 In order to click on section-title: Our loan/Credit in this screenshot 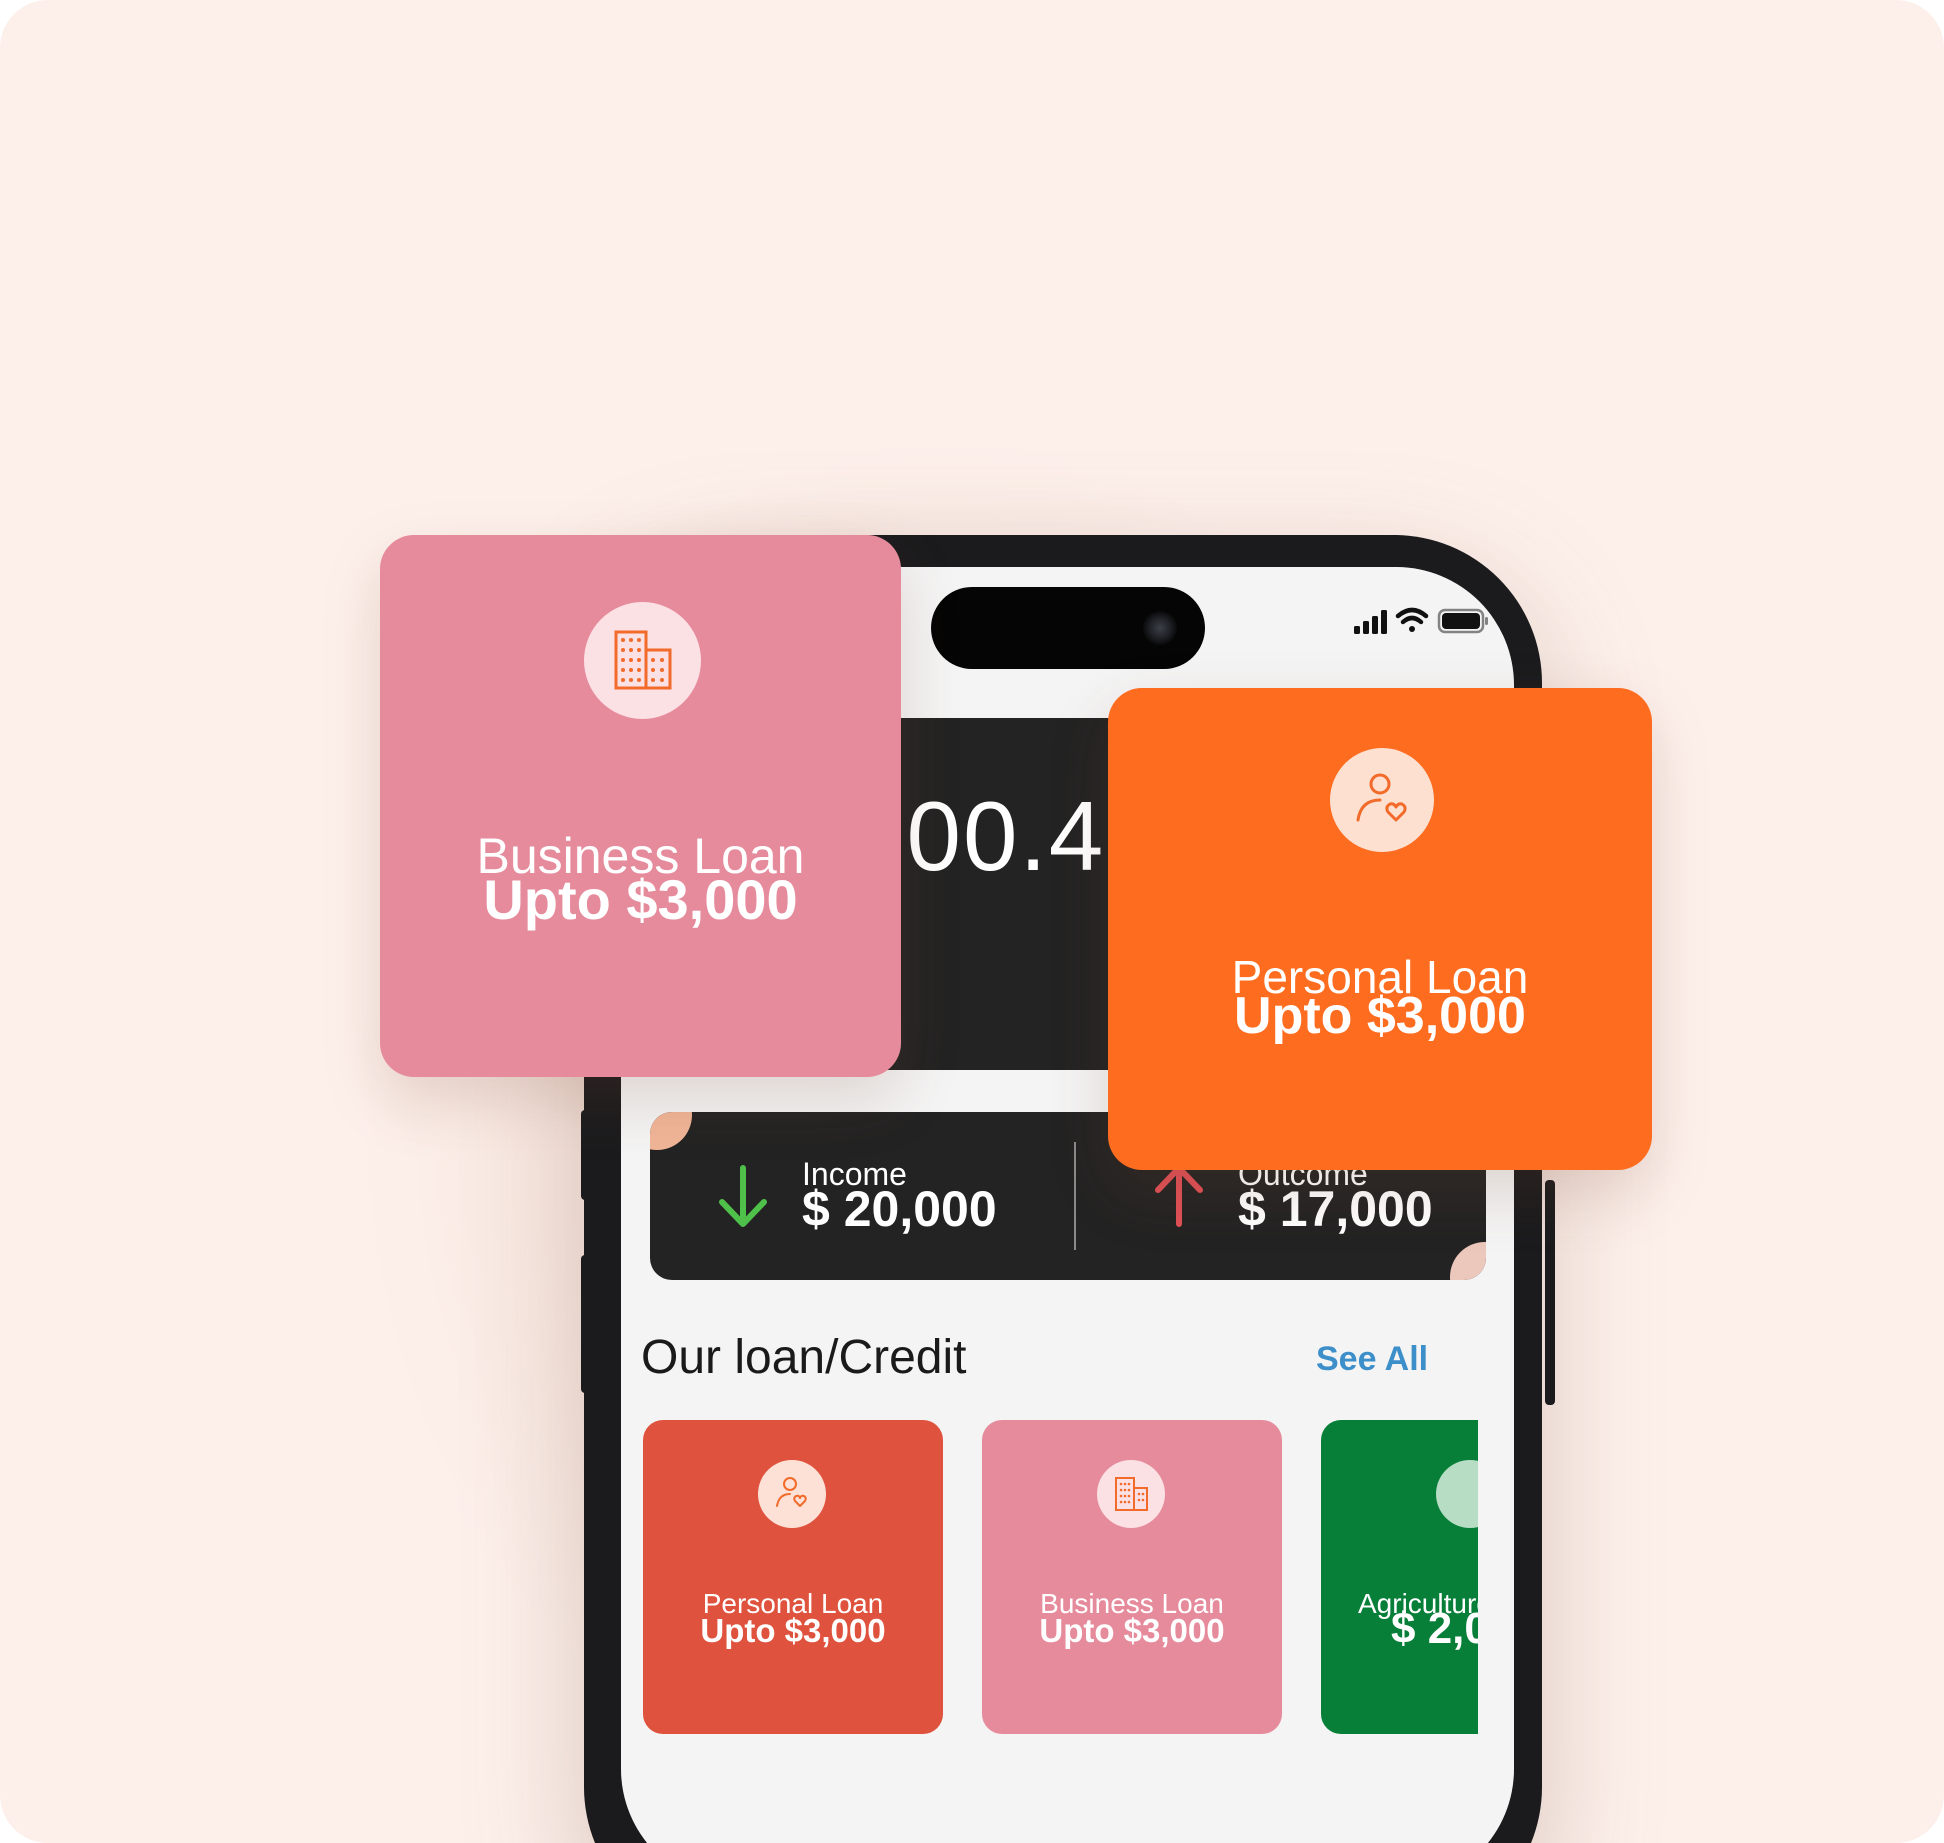, I will do `click(804, 1357)`.